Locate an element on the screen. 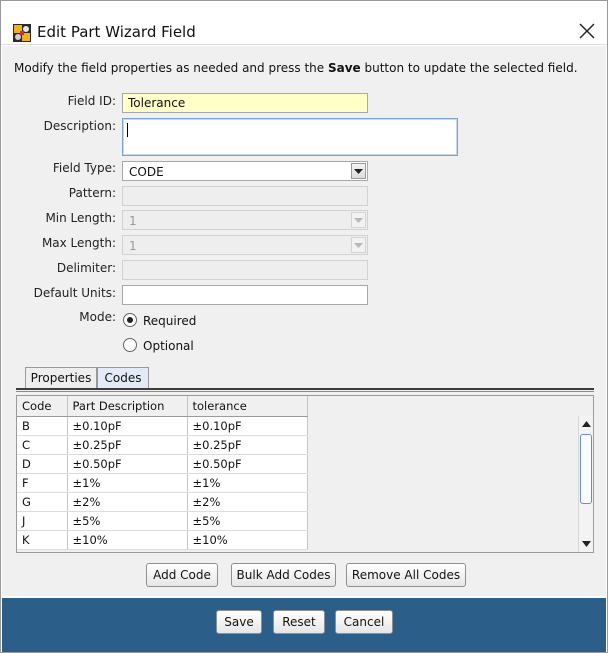 The width and height of the screenshot is (608, 653). cell-part-description: ±0.10pF is located at coordinates (127, 426).